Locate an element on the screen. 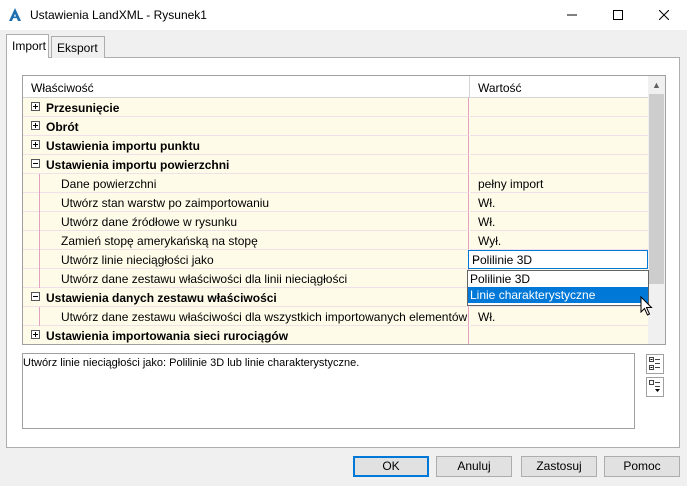  sort-dropdown-icon is located at coordinates (654, 386).